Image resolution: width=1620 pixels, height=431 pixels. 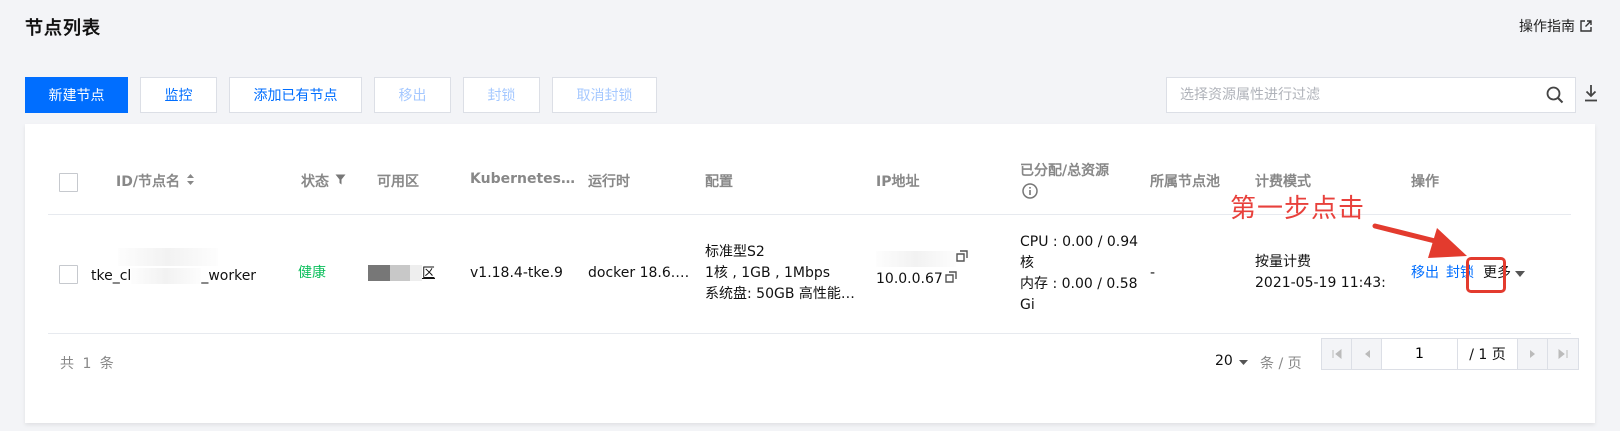 I want to click on search-icon, so click(x=1555, y=95).